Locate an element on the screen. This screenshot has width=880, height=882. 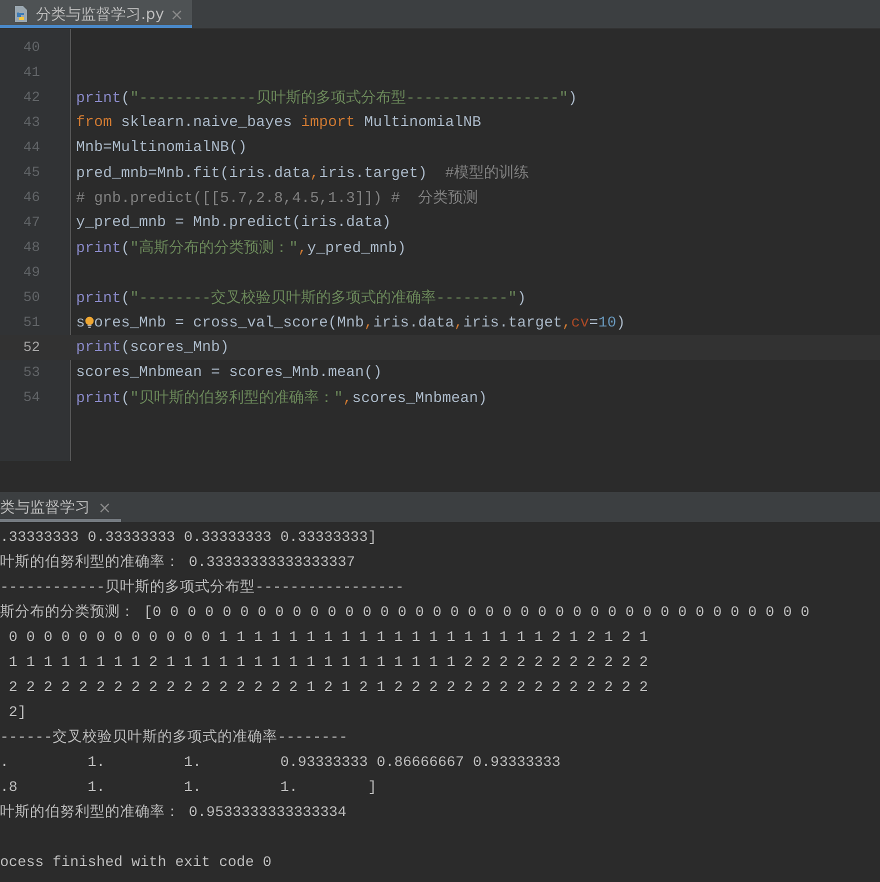
code-line: print("-------------贝叶斯的多项式分布型-----------------") is located at coordinates (327, 97).